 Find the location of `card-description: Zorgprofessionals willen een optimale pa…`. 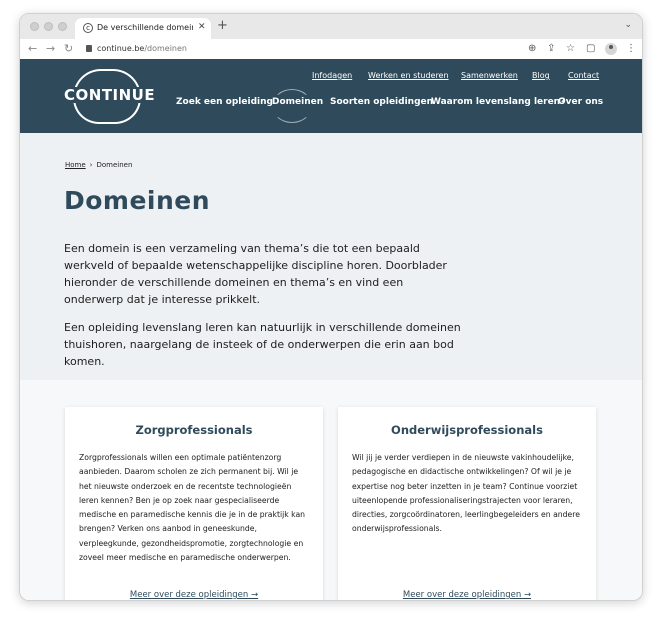

card-description: Zorgprofessionals willen een optimale pa… is located at coordinates (192, 508).